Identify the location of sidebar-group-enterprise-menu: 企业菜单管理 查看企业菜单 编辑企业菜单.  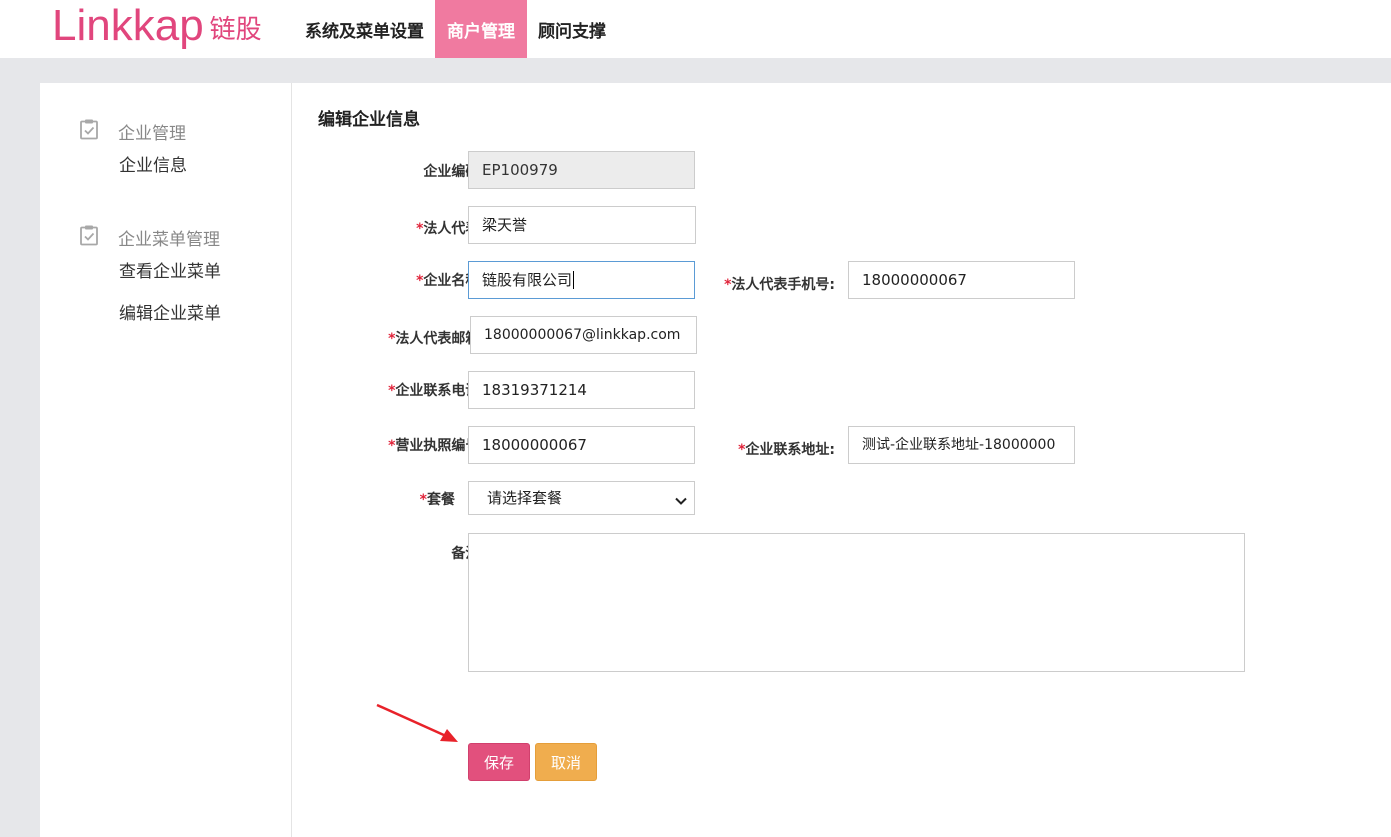
(149, 279).